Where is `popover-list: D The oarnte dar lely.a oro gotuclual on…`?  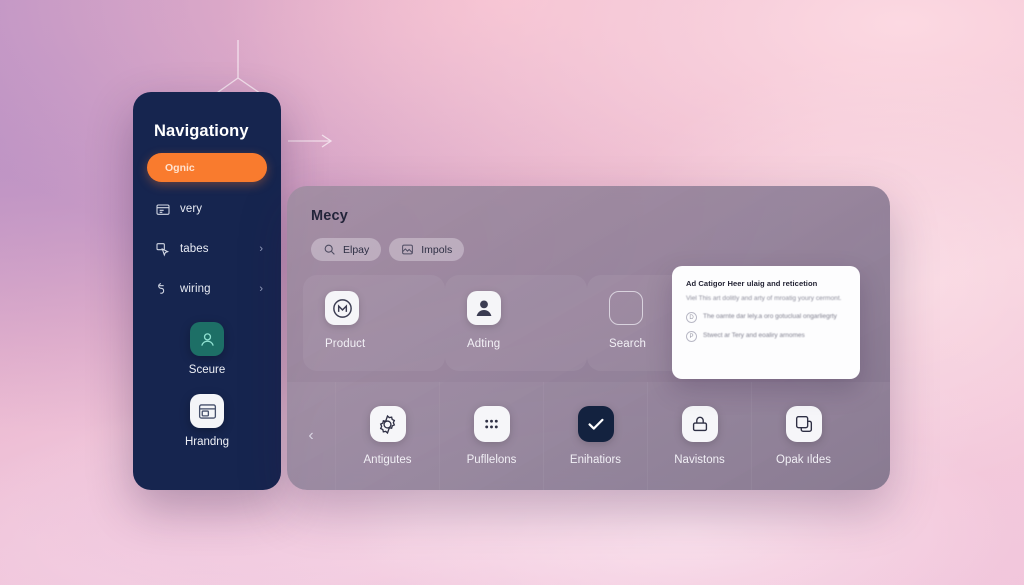
popover-list: D The oarnte dar lely.a oro gotuclual on… is located at coordinates (766, 327).